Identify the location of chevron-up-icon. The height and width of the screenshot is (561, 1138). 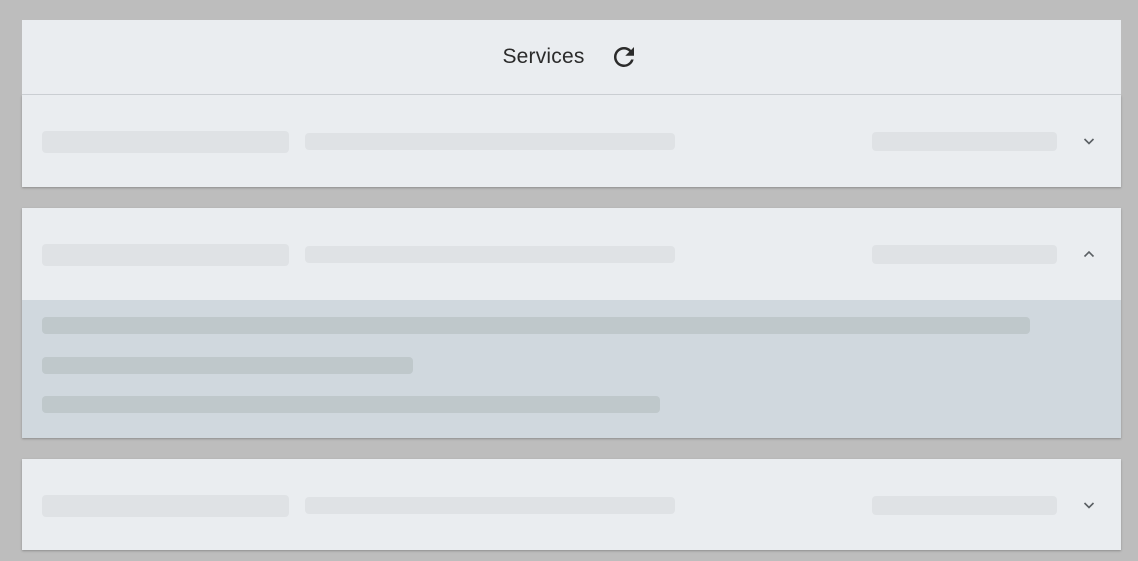
(1089, 254).